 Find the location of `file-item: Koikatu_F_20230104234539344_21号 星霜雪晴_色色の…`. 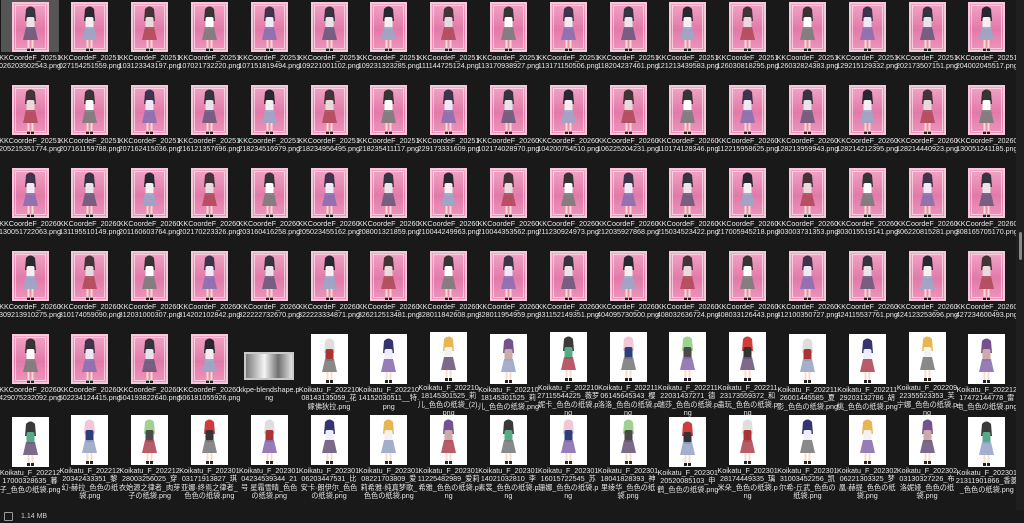

file-item: Koikatu_F_20230104234539344_21号 星霜雪晴_色色の… is located at coordinates (269, 457).